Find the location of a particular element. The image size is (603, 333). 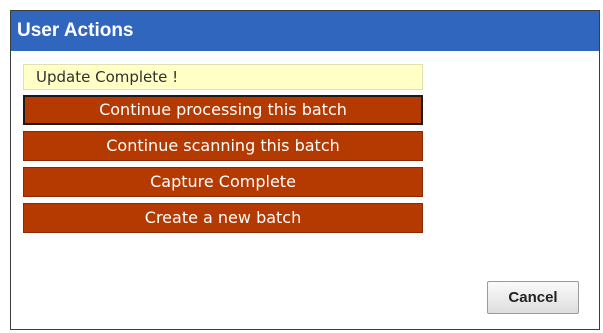

status-message: Update Complete ! is located at coordinates (223, 77).